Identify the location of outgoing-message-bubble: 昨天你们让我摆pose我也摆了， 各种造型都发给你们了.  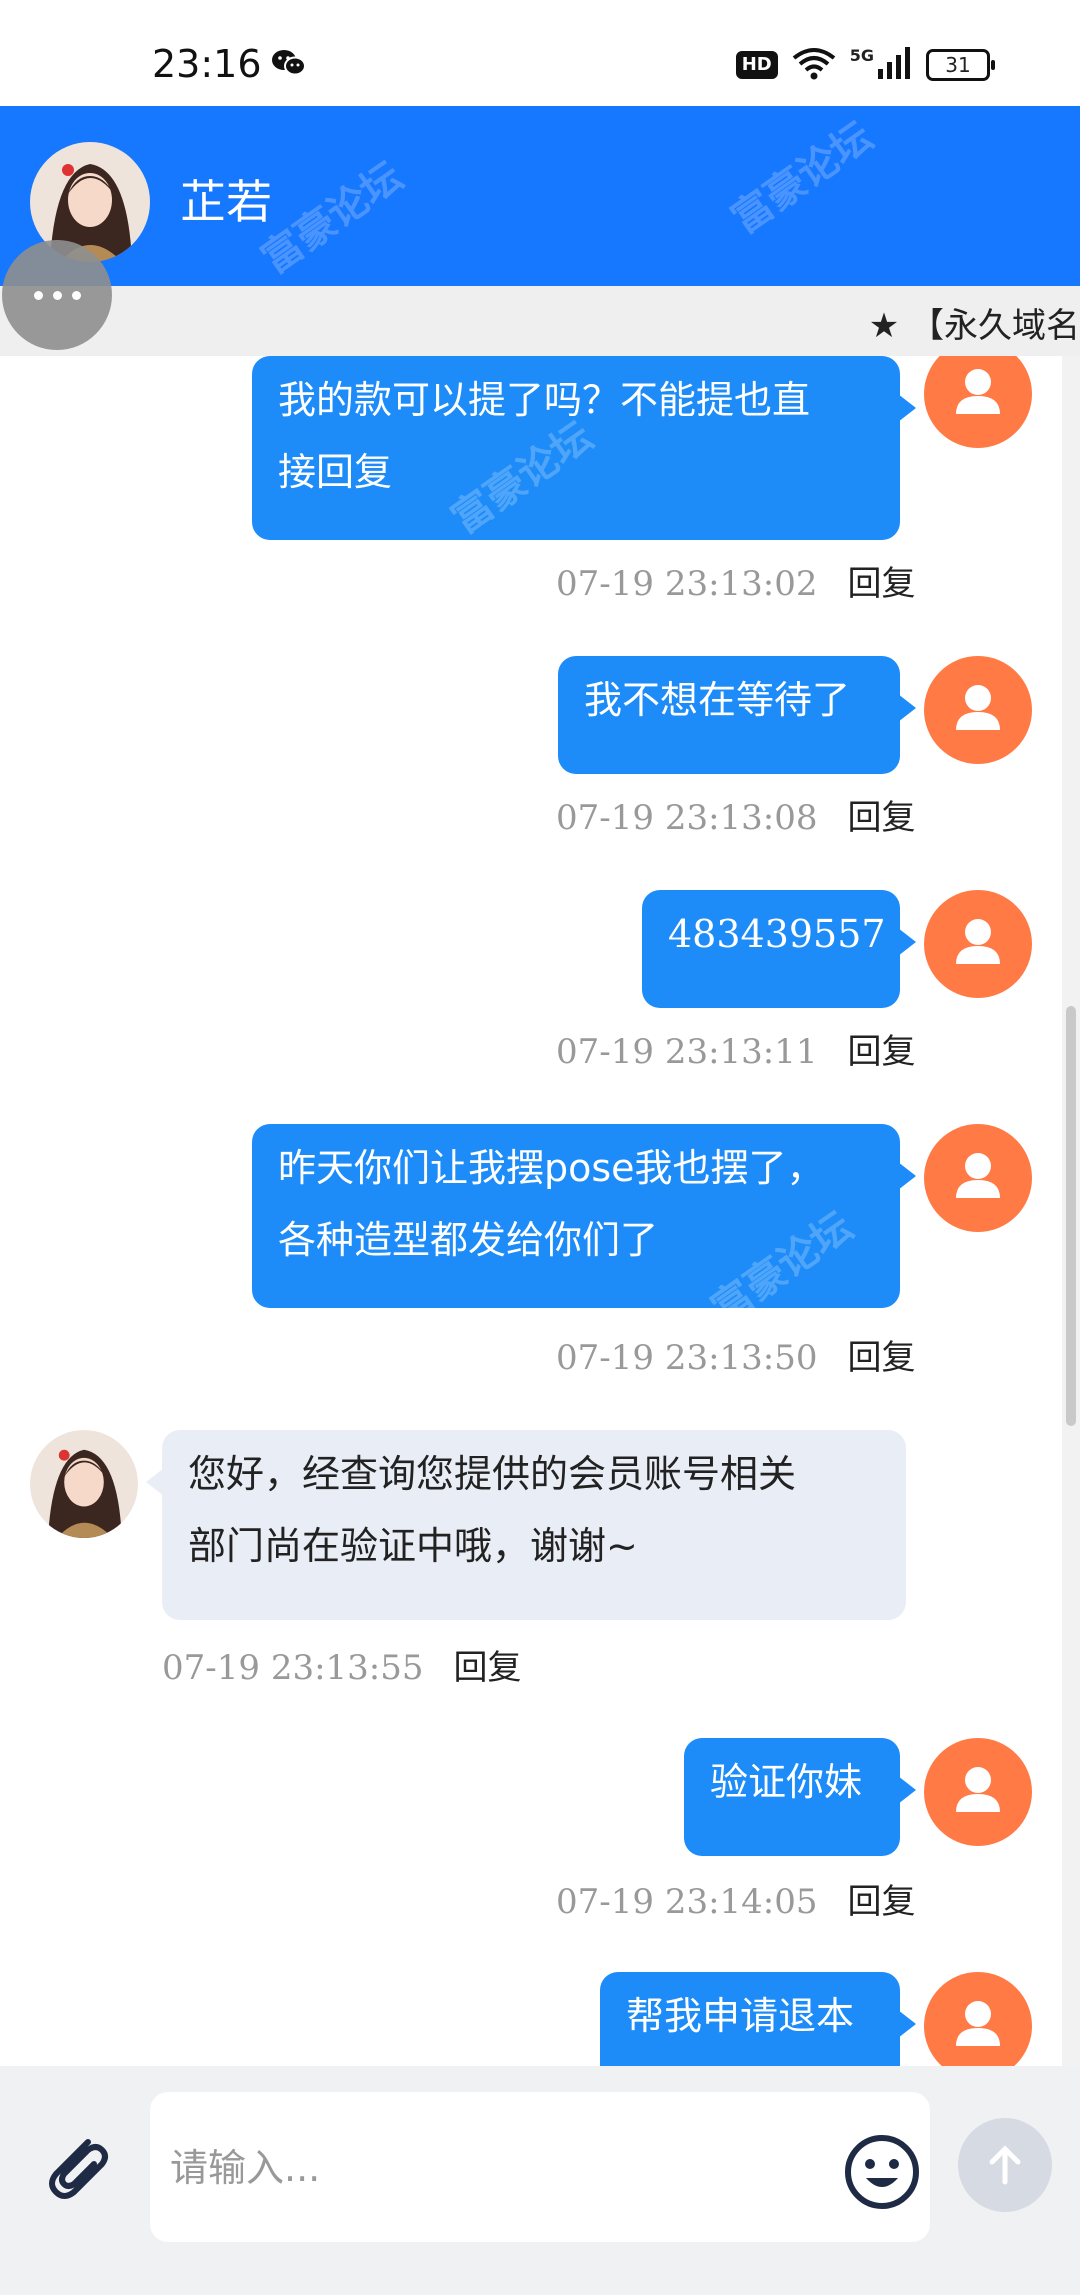
(584, 1216).